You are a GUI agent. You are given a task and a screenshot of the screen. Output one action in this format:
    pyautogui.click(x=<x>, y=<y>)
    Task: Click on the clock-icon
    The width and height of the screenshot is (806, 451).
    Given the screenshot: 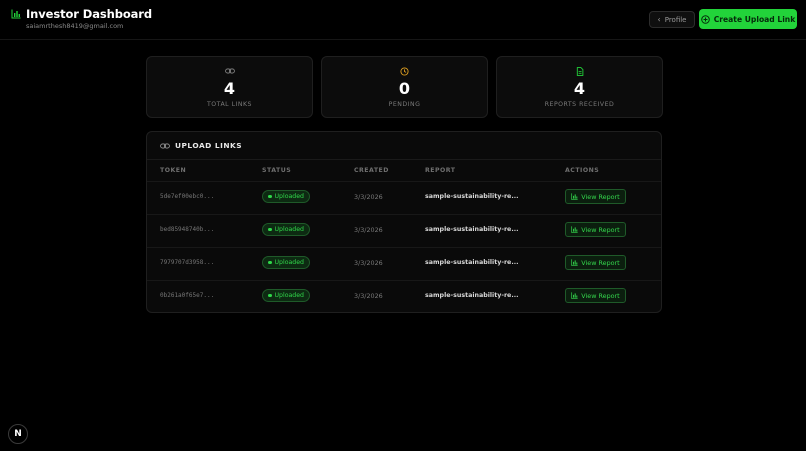 What is the action you would take?
    pyautogui.click(x=404, y=71)
    